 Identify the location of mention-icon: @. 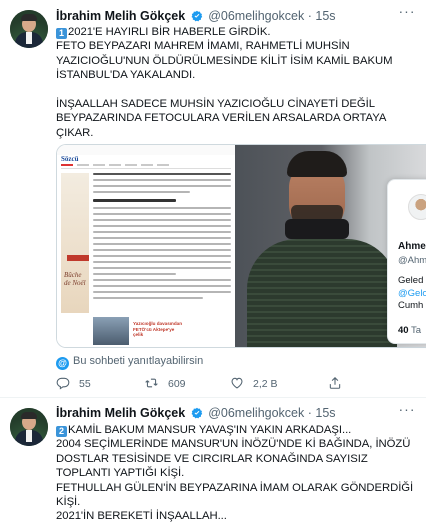
(62, 363).